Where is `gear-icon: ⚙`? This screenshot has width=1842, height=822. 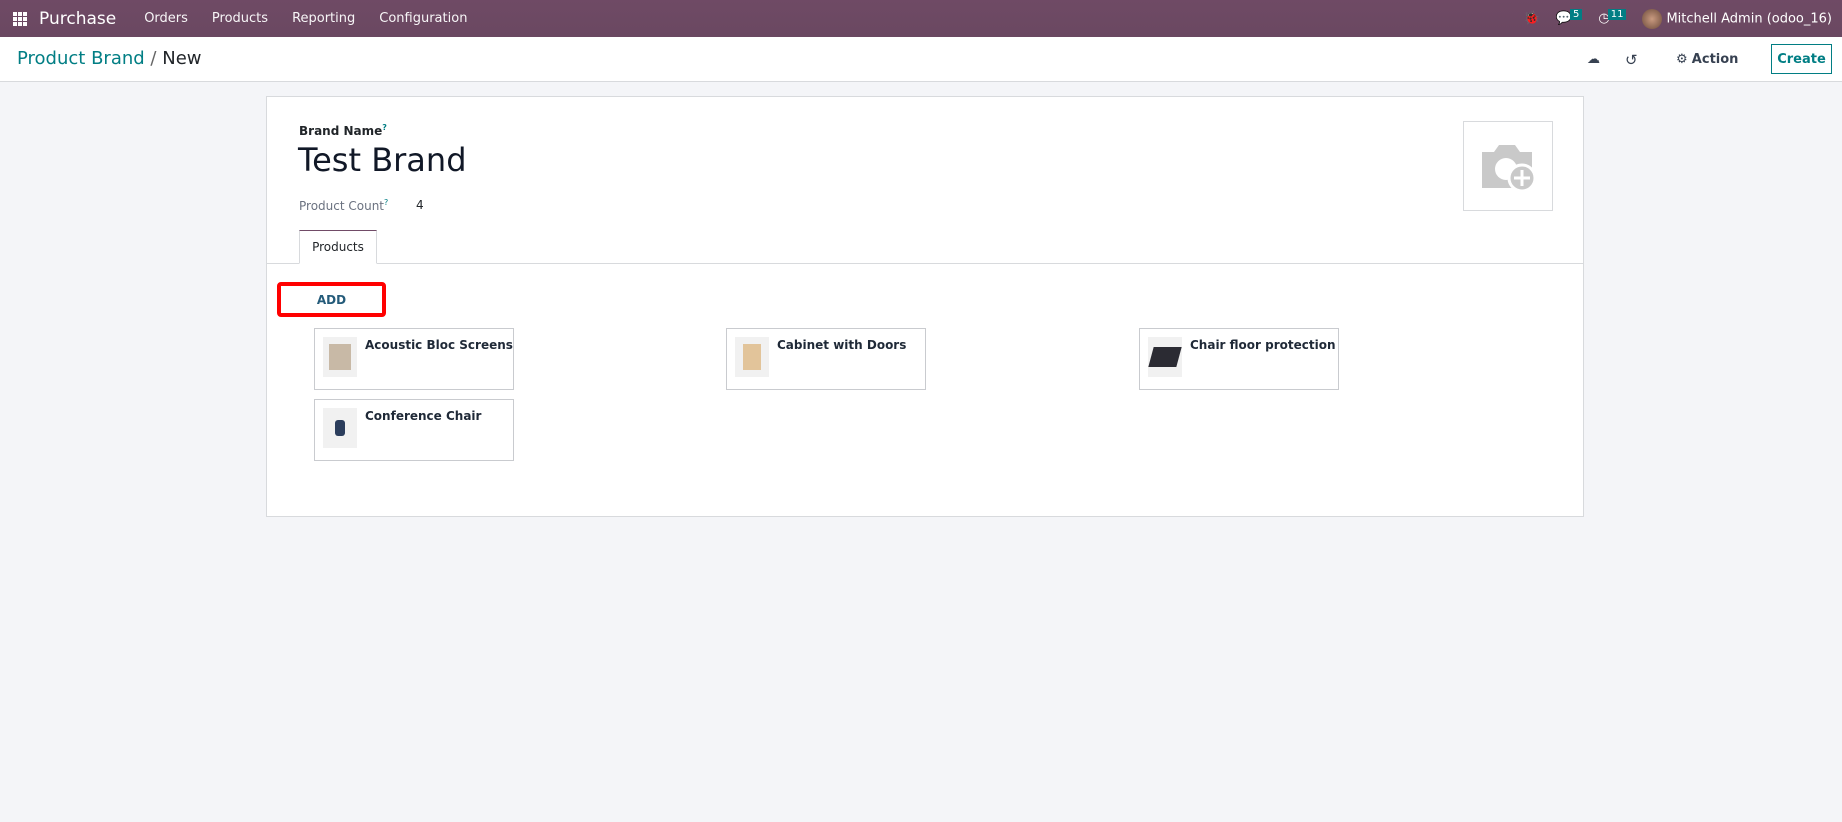 gear-icon: ⚙ is located at coordinates (1684, 59).